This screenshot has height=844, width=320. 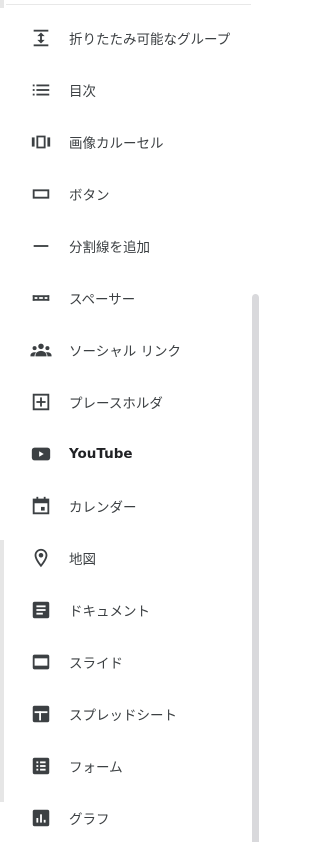 What do you see at coordinates (126, 558) in the screenshot?
I see `menu-item-map: 地図` at bounding box center [126, 558].